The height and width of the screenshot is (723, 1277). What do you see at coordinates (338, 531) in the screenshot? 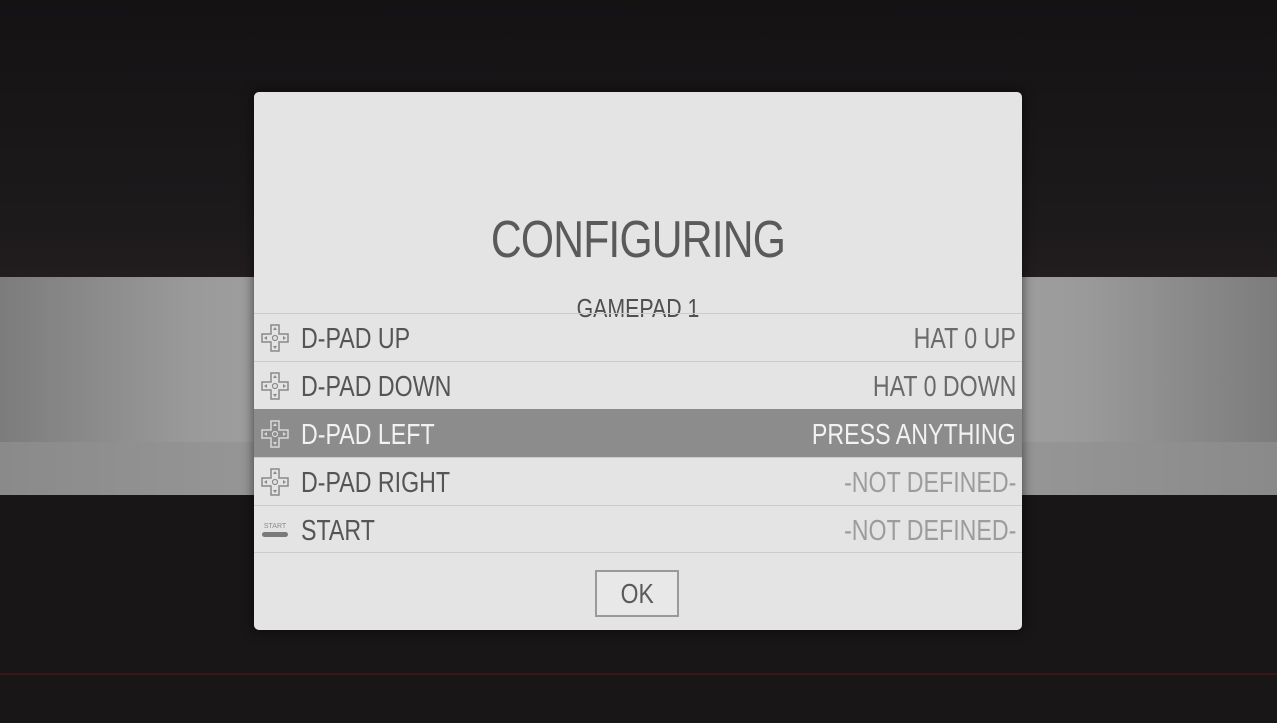
I see `input-label: START` at bounding box center [338, 531].